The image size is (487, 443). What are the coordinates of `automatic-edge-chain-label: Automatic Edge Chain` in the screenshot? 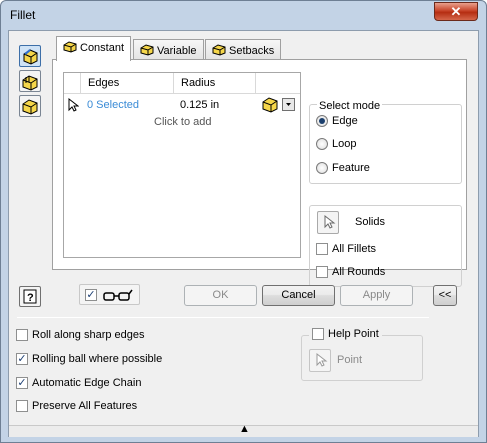 It's located at (87, 383).